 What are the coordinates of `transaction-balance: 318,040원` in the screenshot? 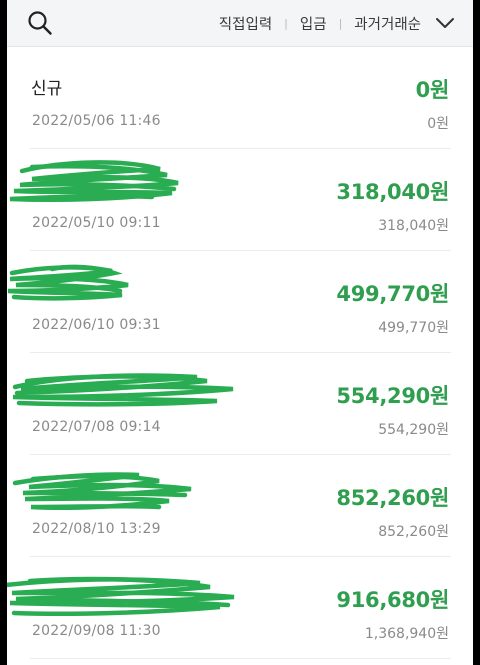 It's located at (413, 226).